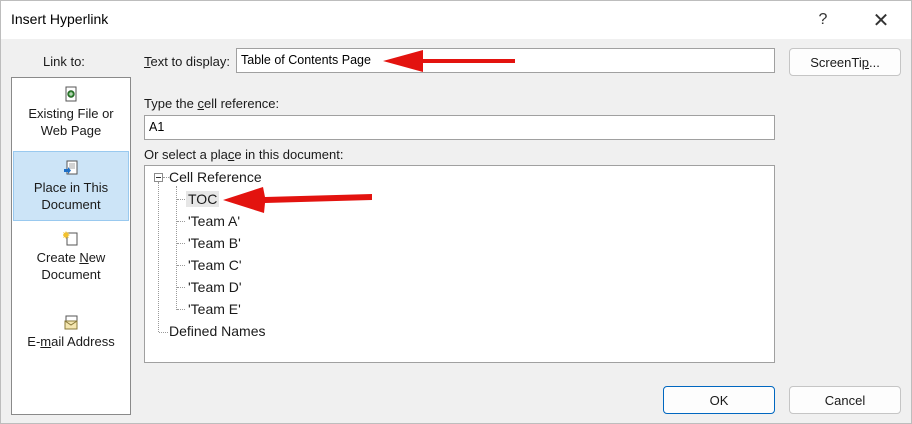  What do you see at coordinates (158, 177) in the screenshot?
I see `collapse-icon` at bounding box center [158, 177].